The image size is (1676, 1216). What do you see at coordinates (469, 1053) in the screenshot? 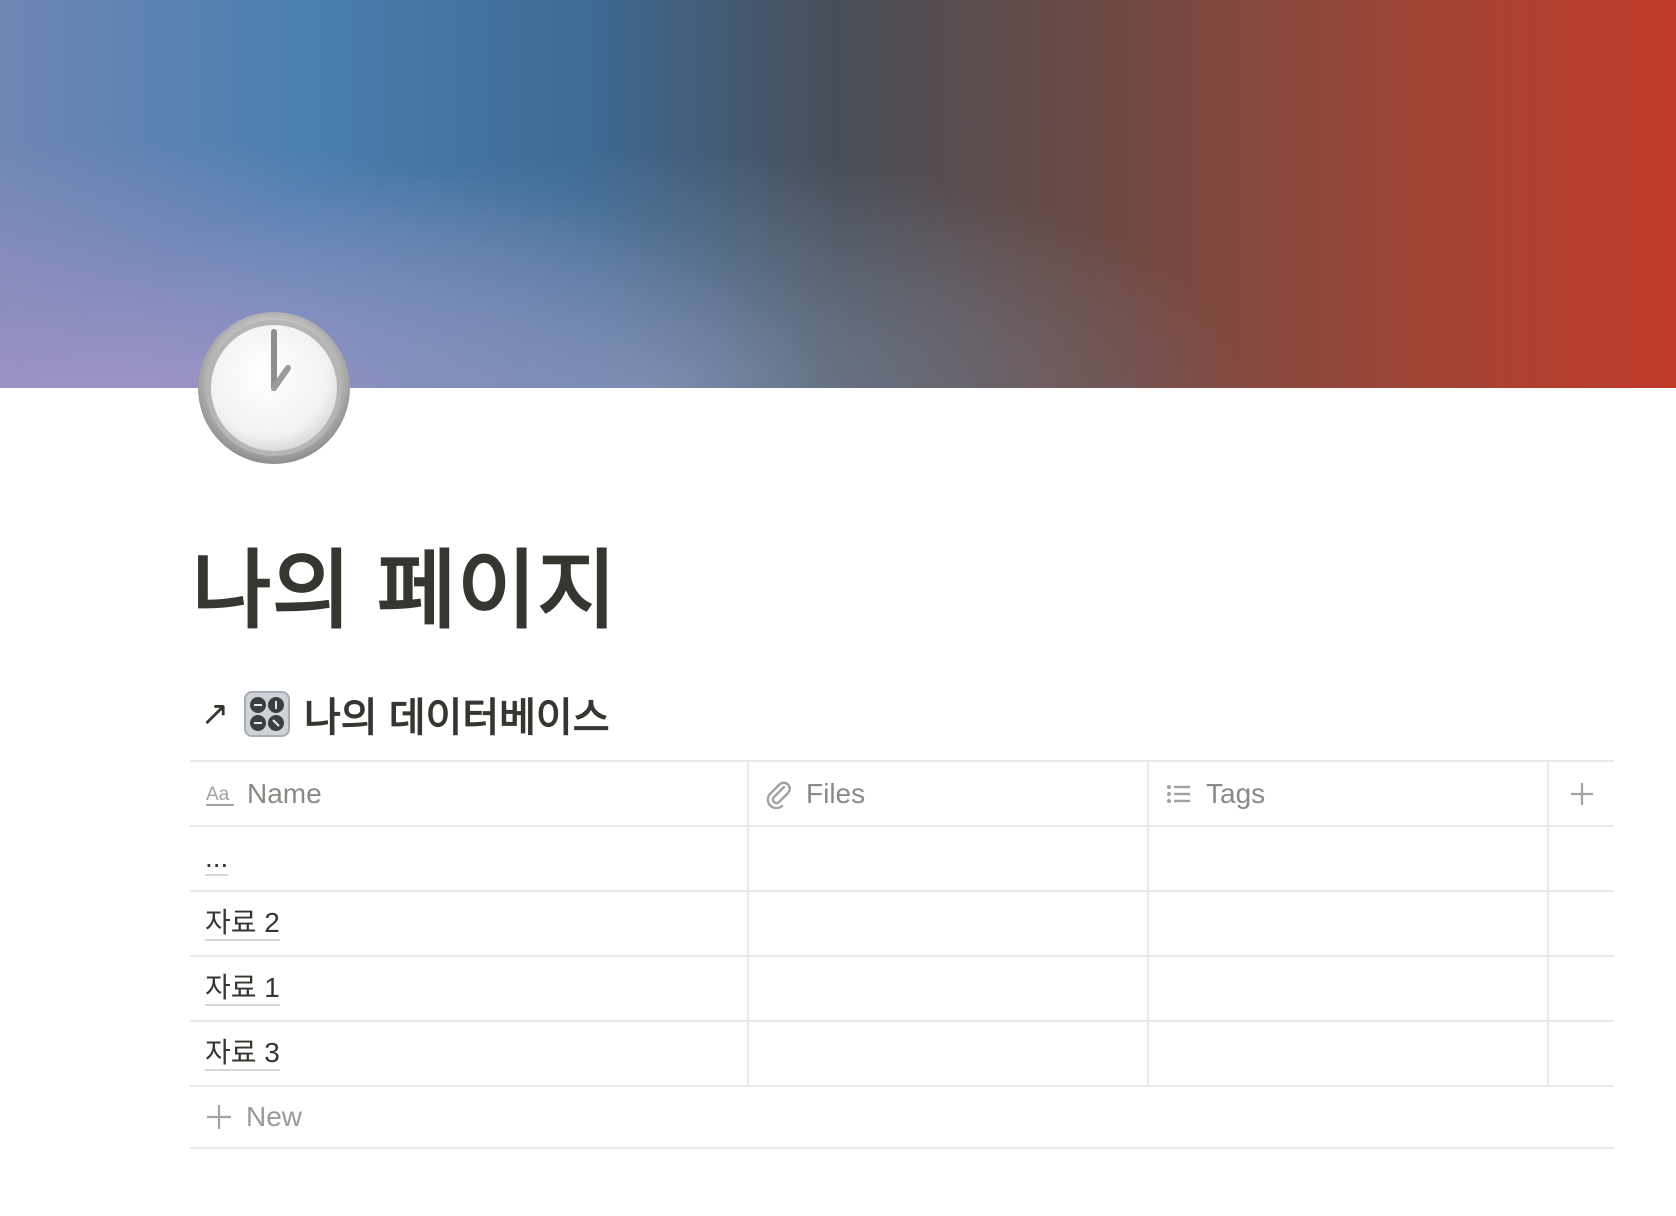
I see `name-cell: 자료 3` at bounding box center [469, 1053].